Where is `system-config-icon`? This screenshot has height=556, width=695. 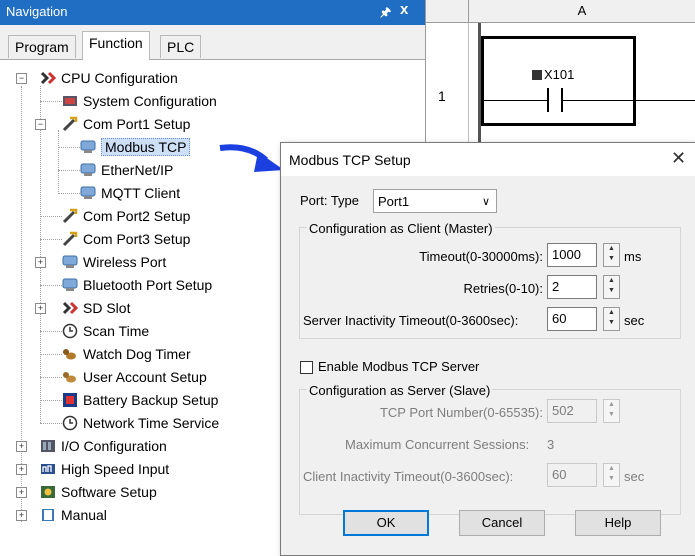
system-config-icon is located at coordinates (70, 101).